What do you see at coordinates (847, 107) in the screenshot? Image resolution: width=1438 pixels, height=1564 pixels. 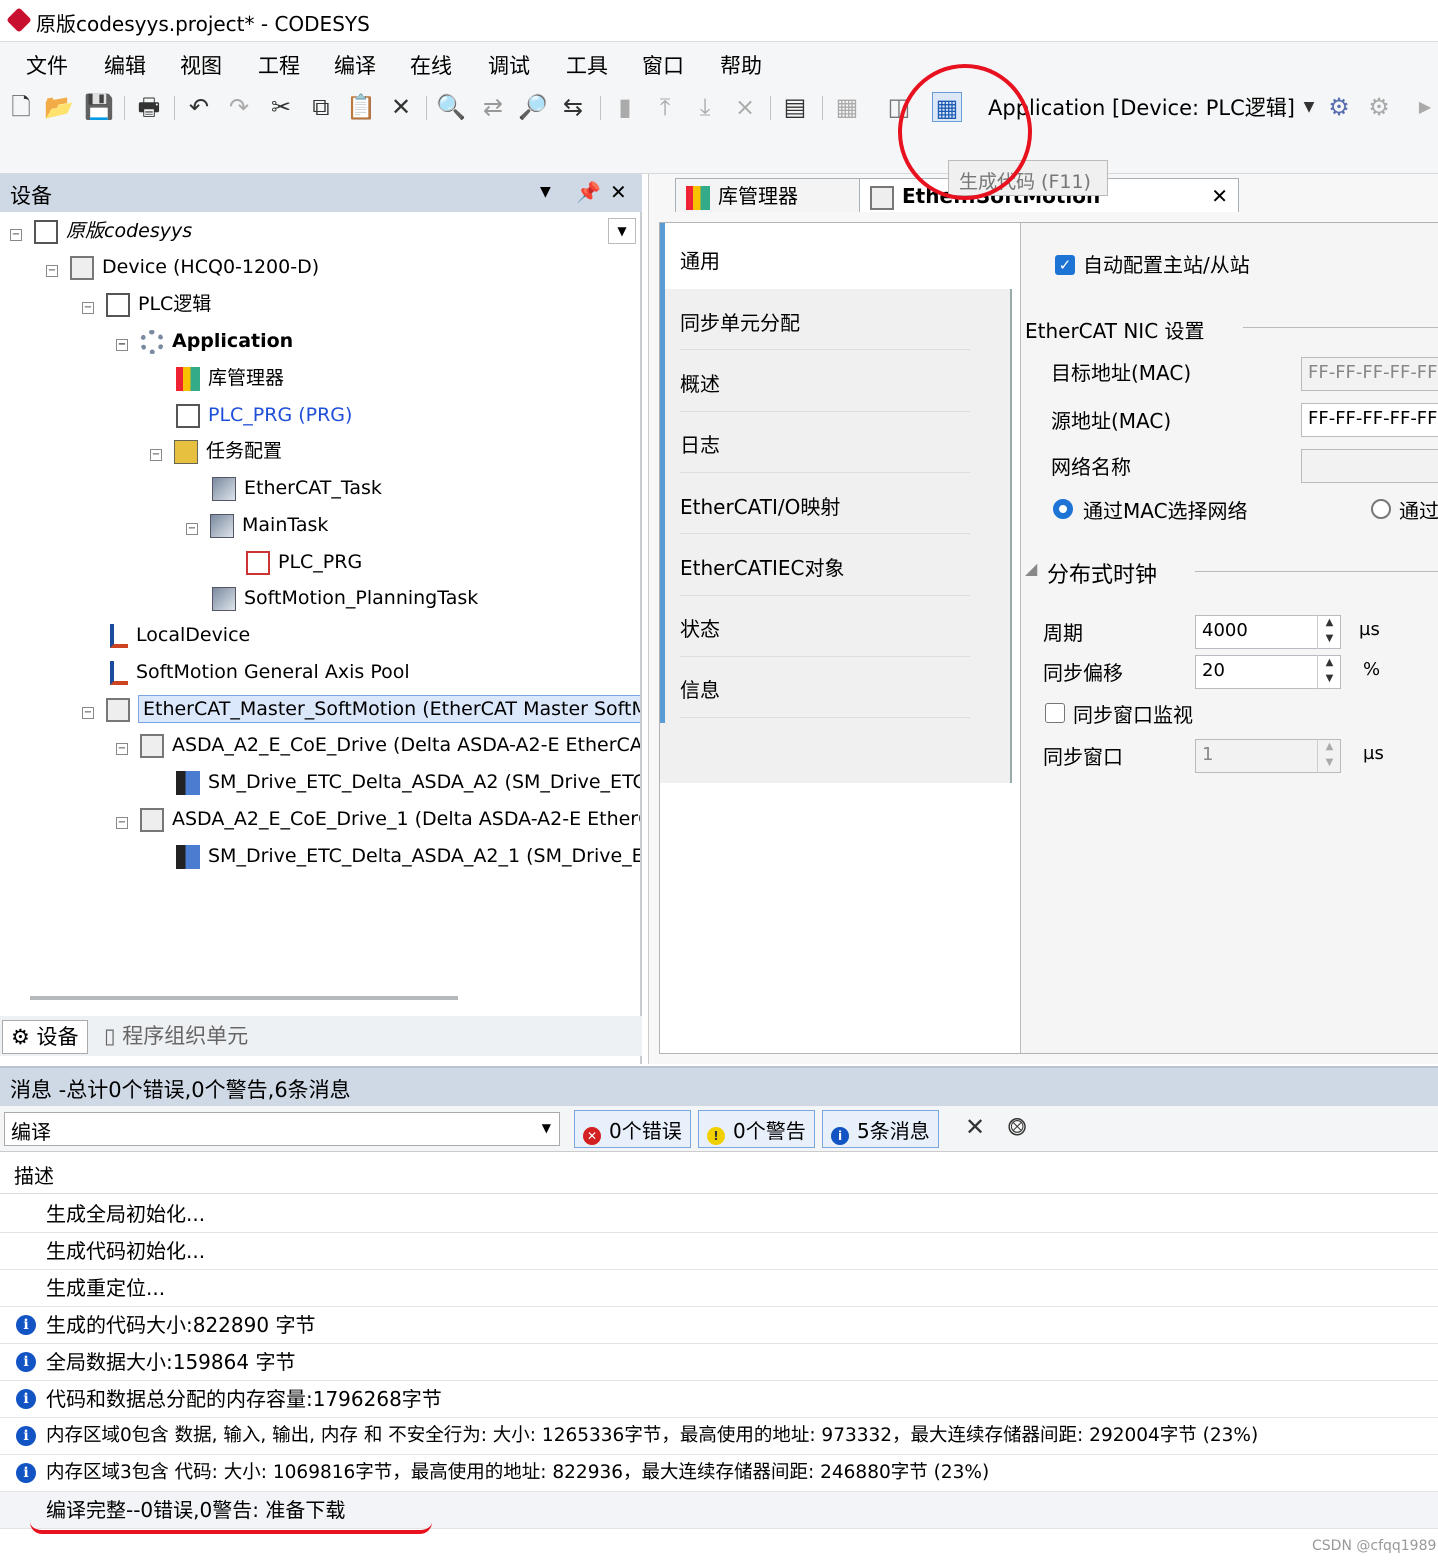 I see `insert-icon: ▦` at bounding box center [847, 107].